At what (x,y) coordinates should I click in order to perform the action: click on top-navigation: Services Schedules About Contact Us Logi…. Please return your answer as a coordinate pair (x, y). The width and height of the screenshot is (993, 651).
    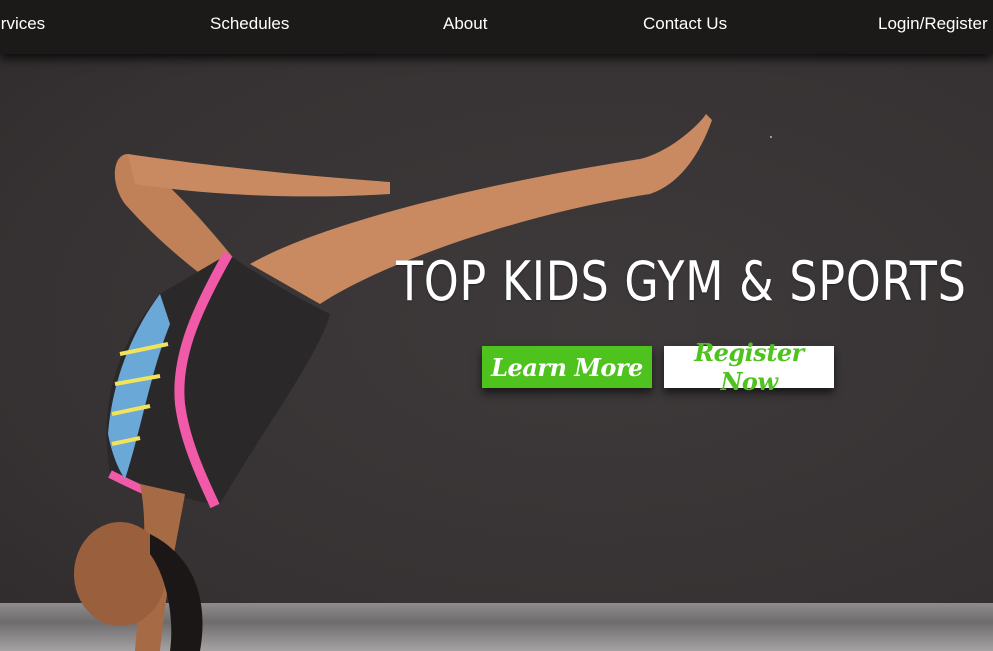
    Looking at the image, I should click on (496, 27).